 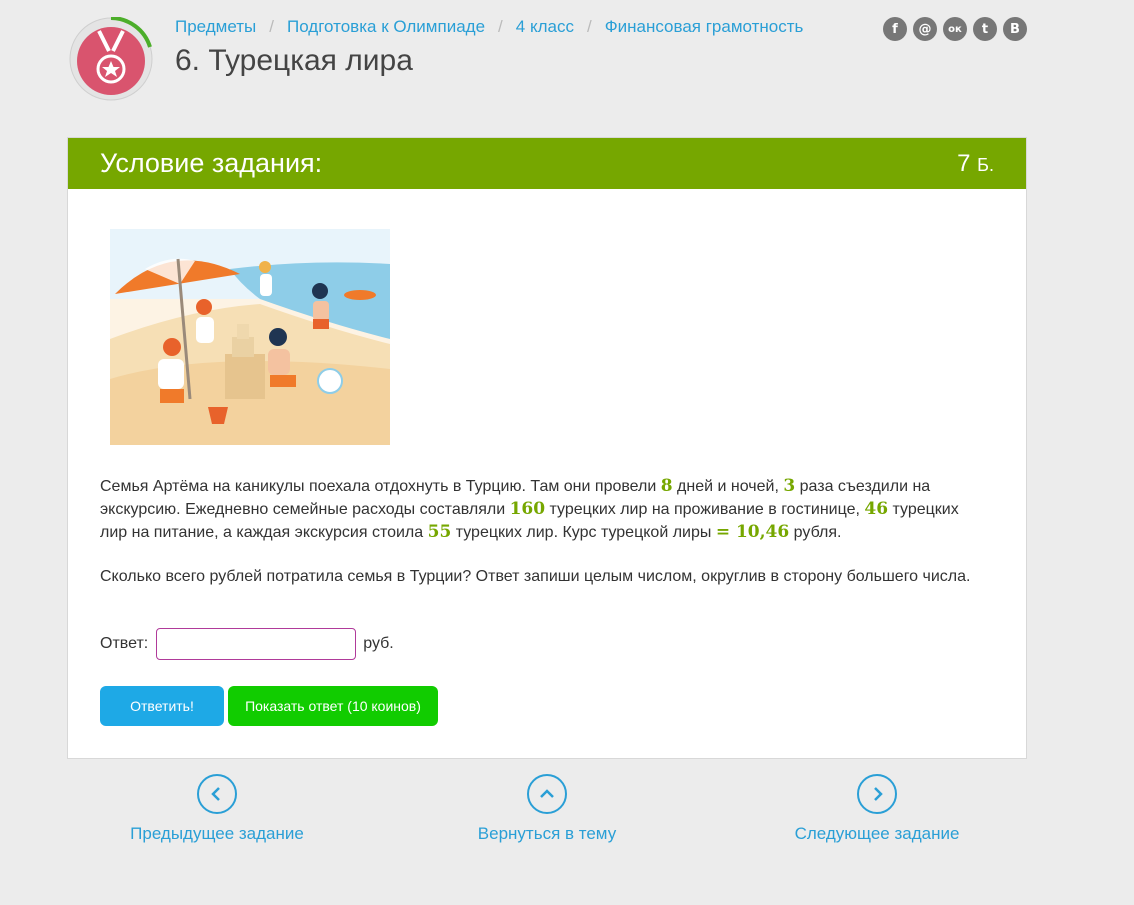 I want to click on beach-illustration, so click(x=250, y=337).